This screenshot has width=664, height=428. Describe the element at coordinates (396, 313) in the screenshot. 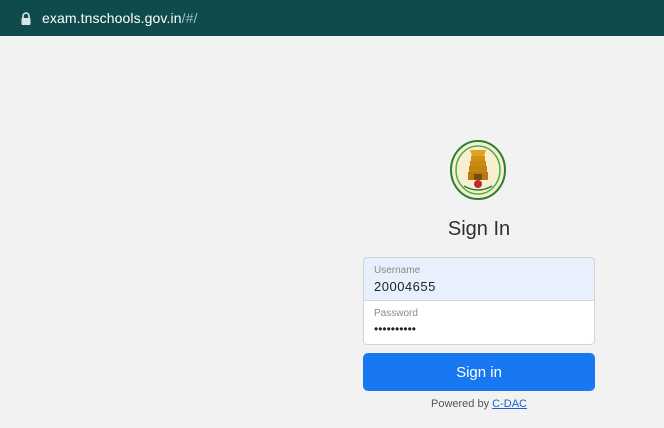

I see `password-label: Password` at that location.